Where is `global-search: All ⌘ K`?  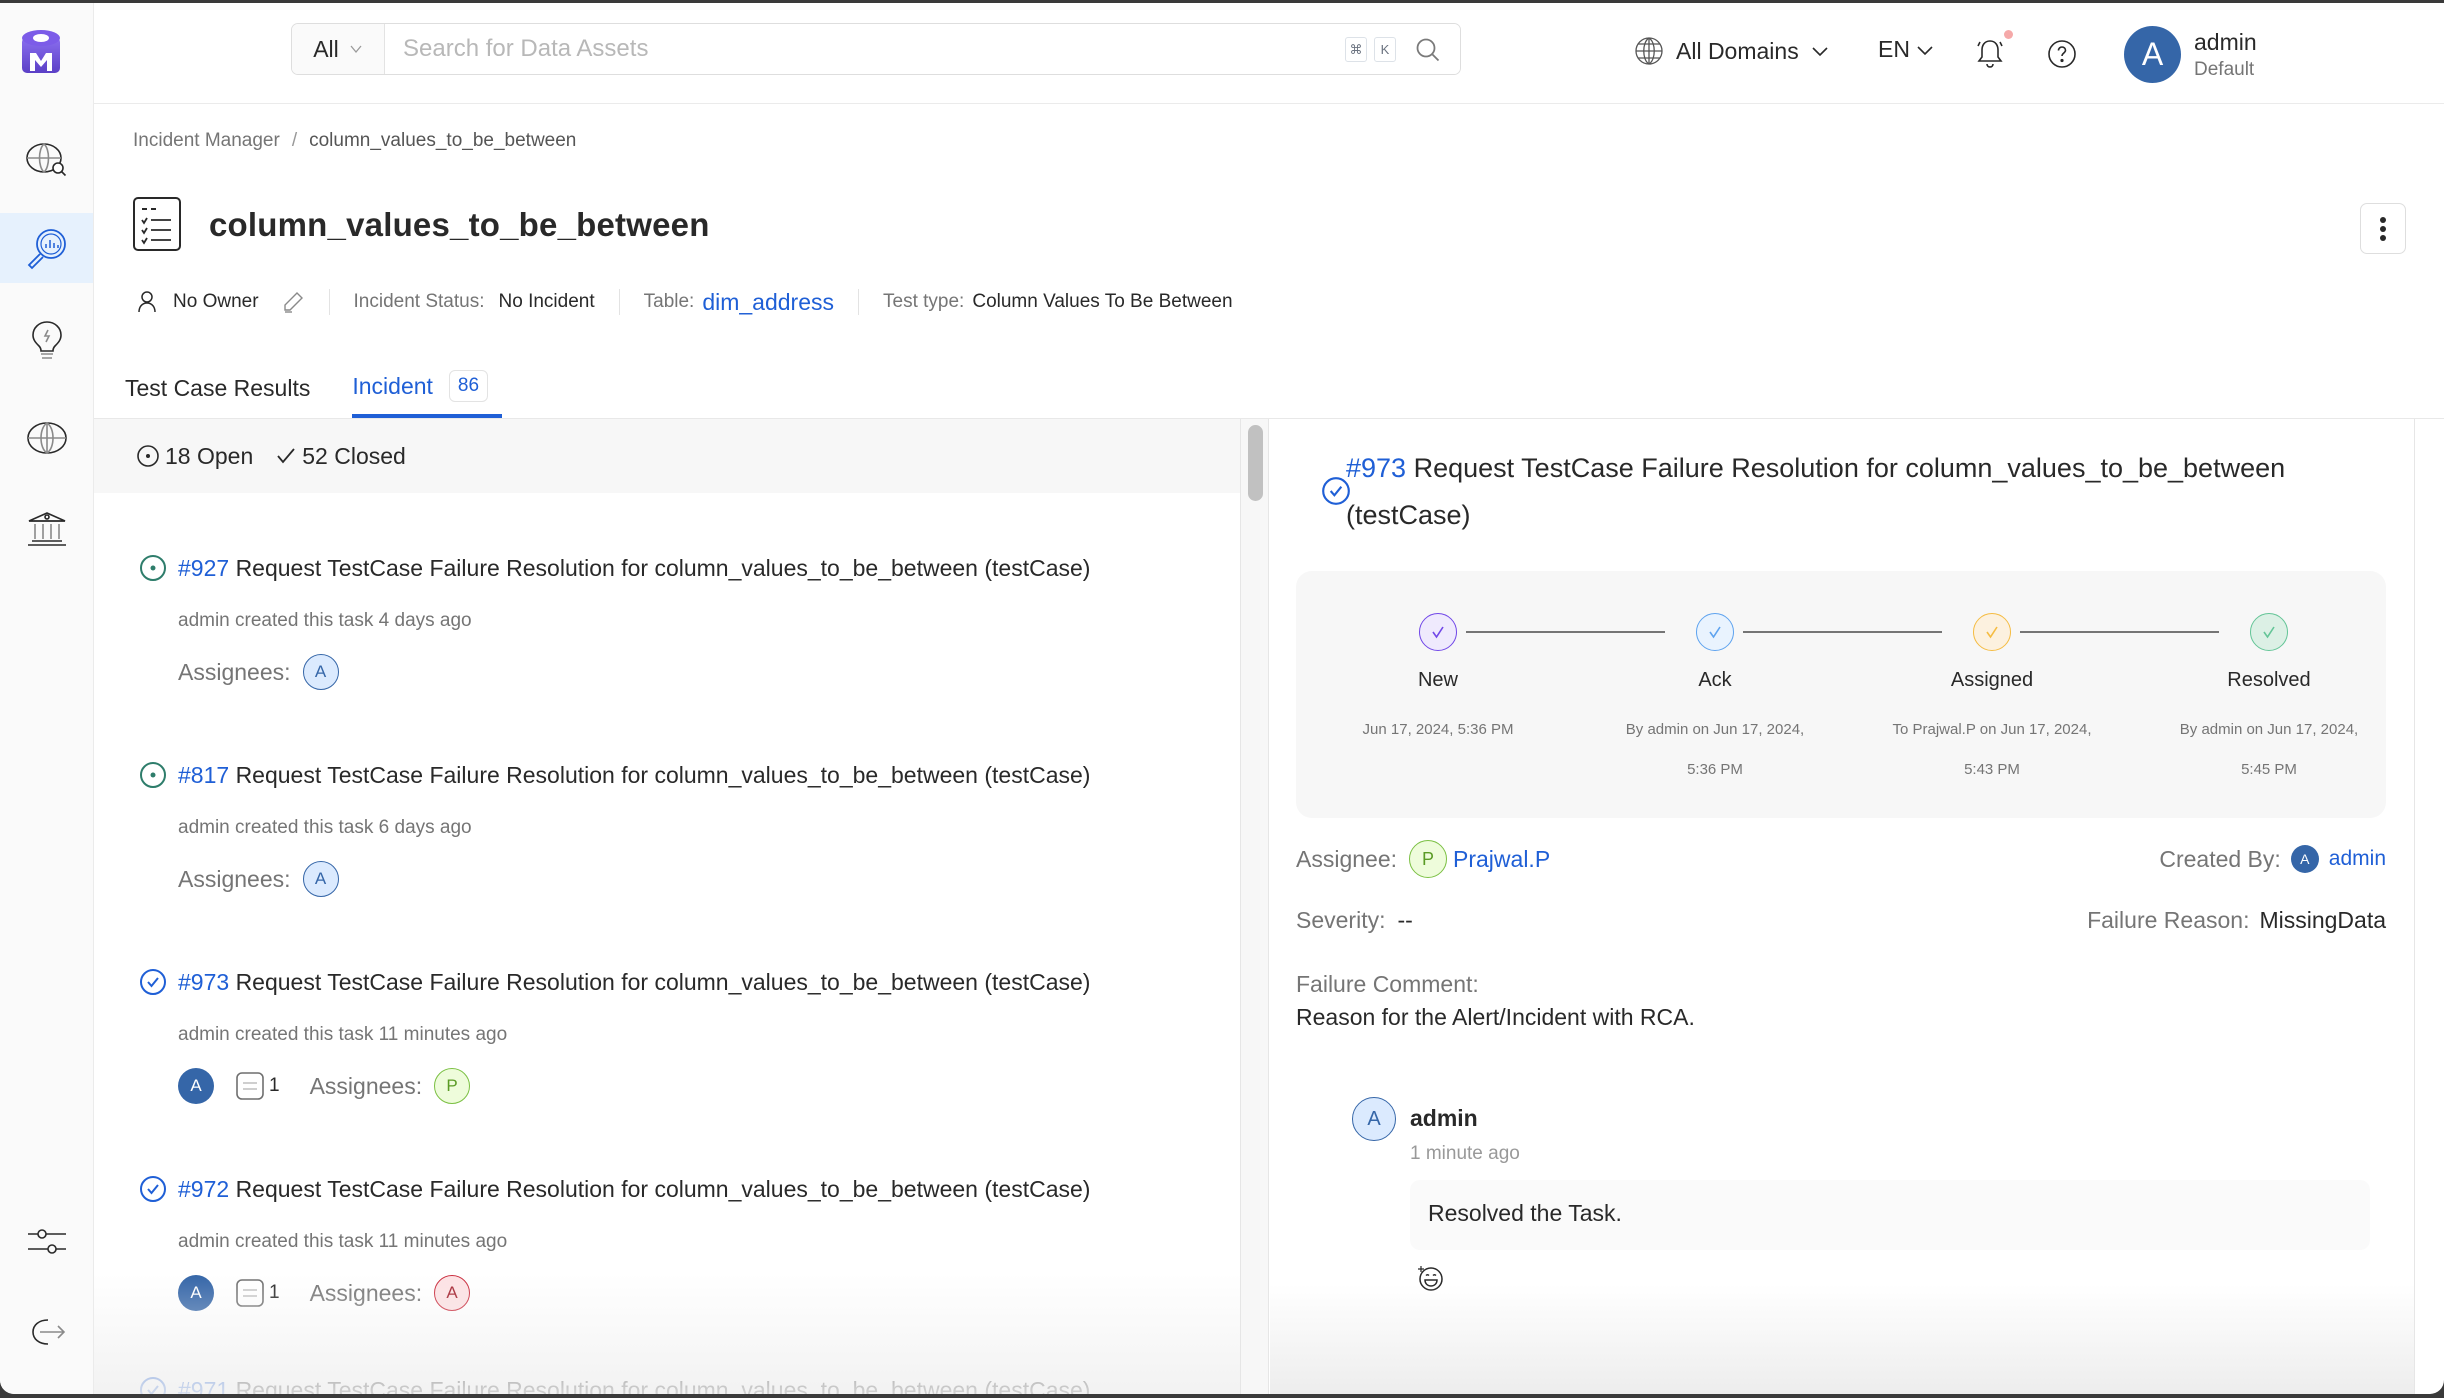 global-search: All ⌘ K is located at coordinates (876, 49).